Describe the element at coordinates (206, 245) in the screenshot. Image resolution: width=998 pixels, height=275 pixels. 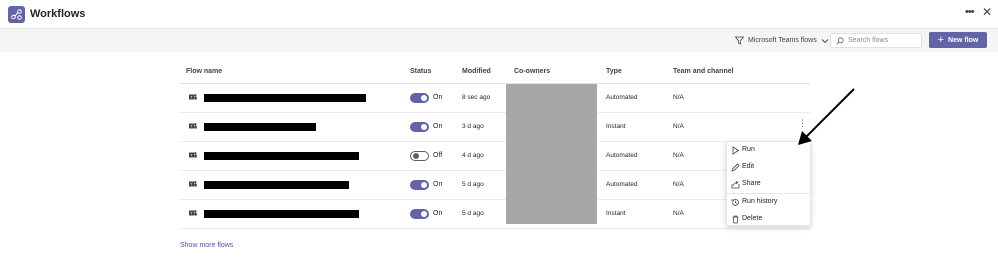
I see `show-more-flows-link: Show more flows` at that location.